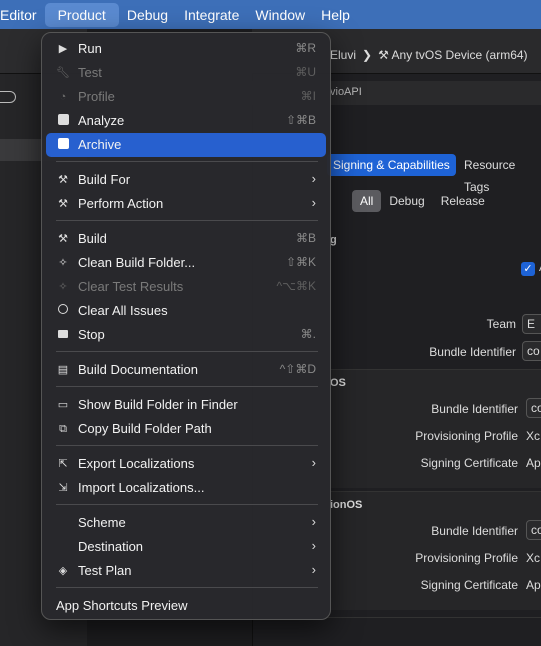  Describe the element at coordinates (186, 464) in the screenshot. I see `menu-item-export-localizations: ⇱ Export Localizations ›` at that location.